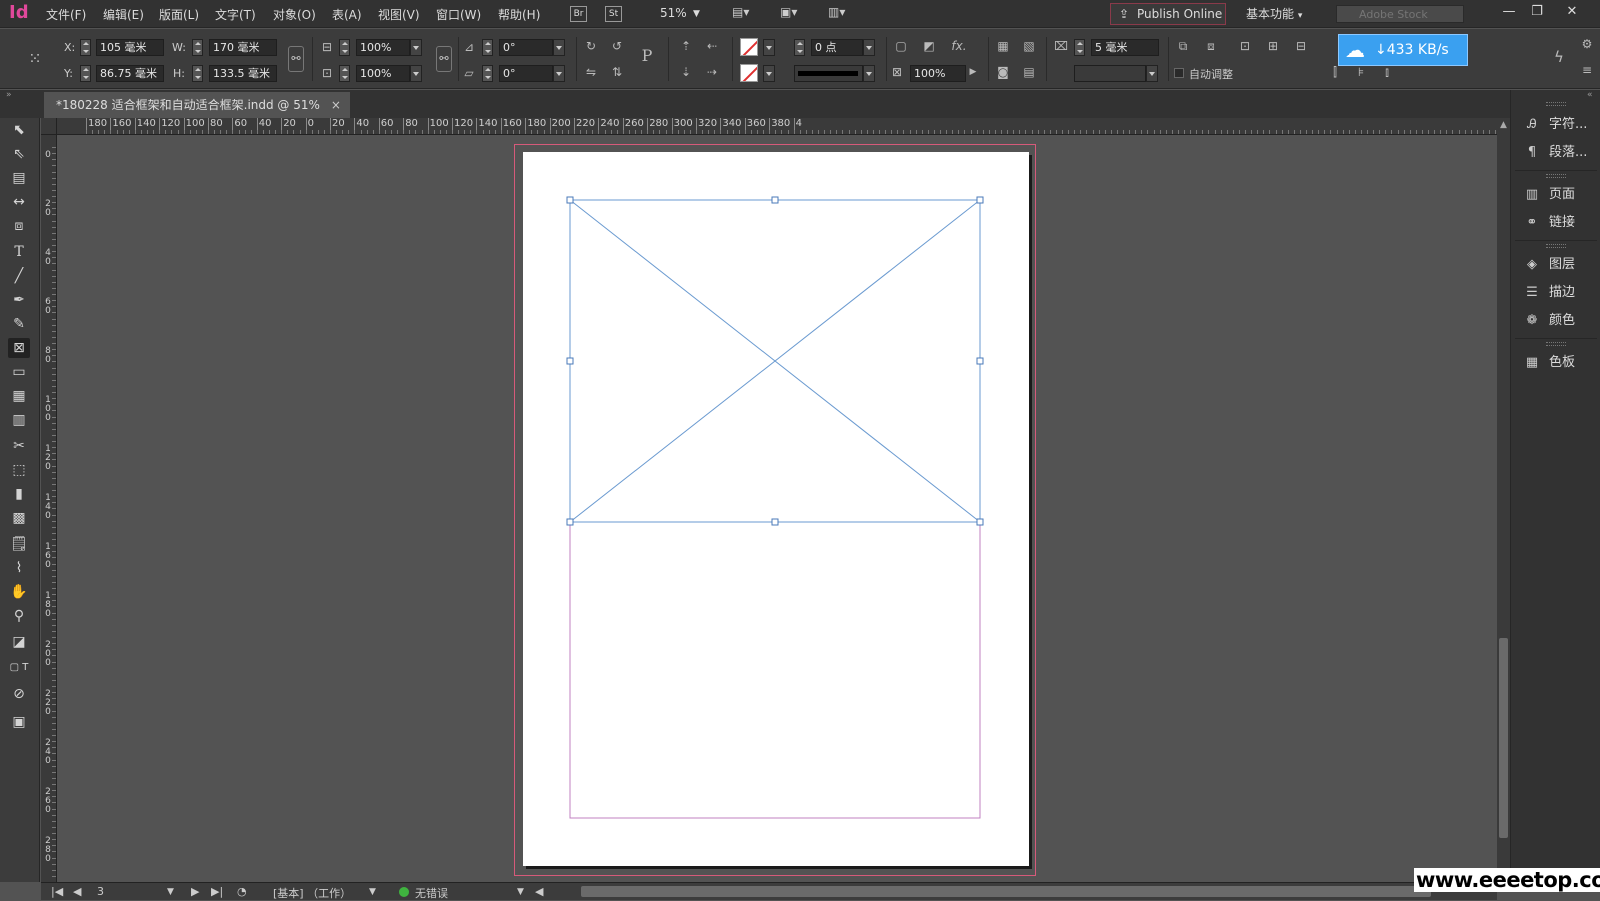 Image resolution: width=1600 pixels, height=901 pixels. Describe the element at coordinates (85, 73) in the screenshot. I see `y-stepper` at that location.